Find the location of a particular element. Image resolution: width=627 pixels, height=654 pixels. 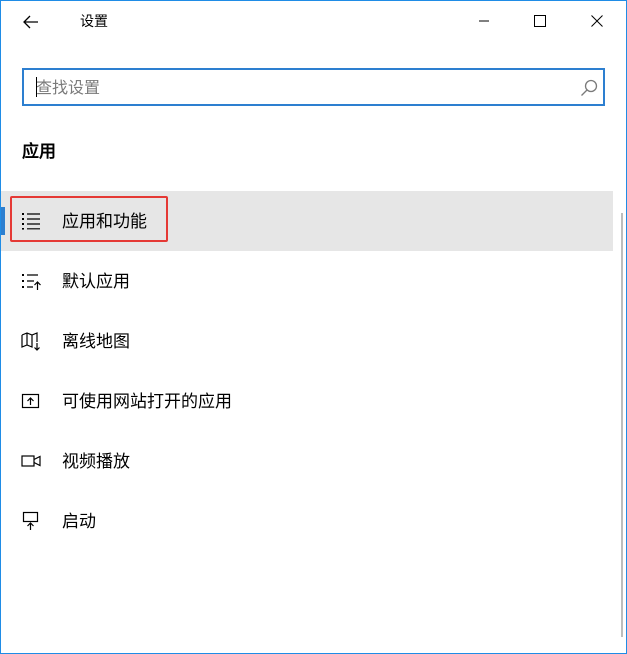

maximize-button is located at coordinates (540, 21).